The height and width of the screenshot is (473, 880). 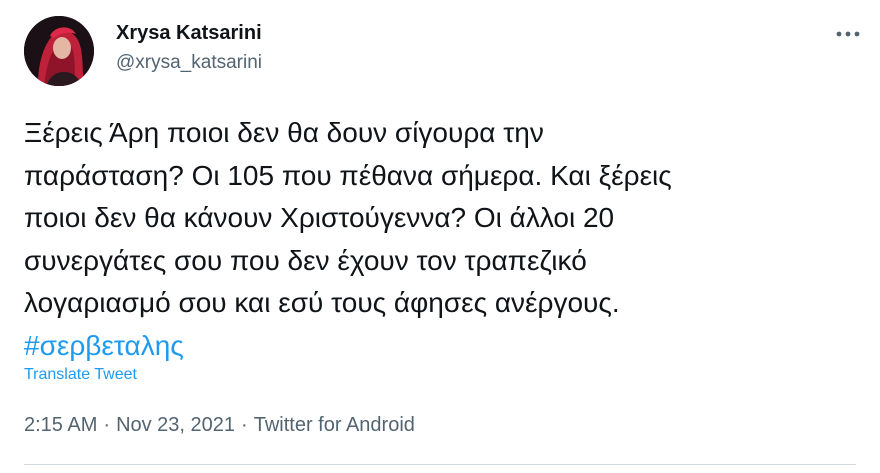 I want to click on user-handle: @xrysa_katsarini, so click(x=189, y=63).